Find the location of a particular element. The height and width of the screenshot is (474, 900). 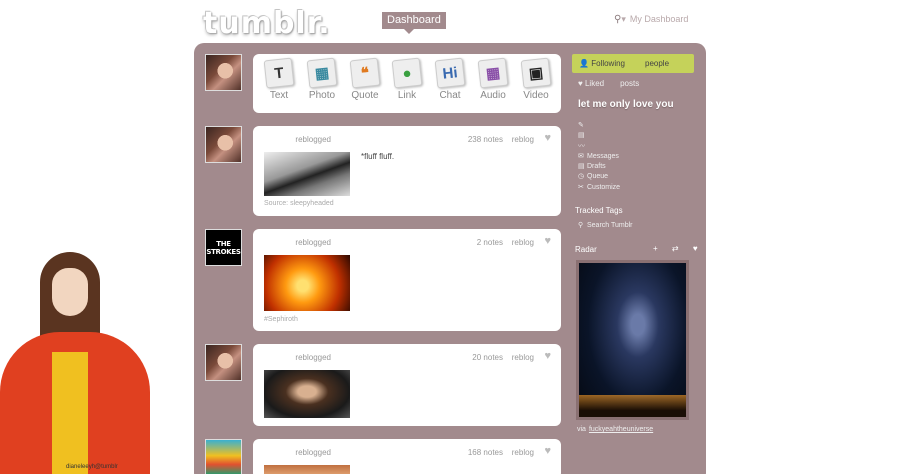

search-label: My Dashboard is located at coordinates (659, 19).